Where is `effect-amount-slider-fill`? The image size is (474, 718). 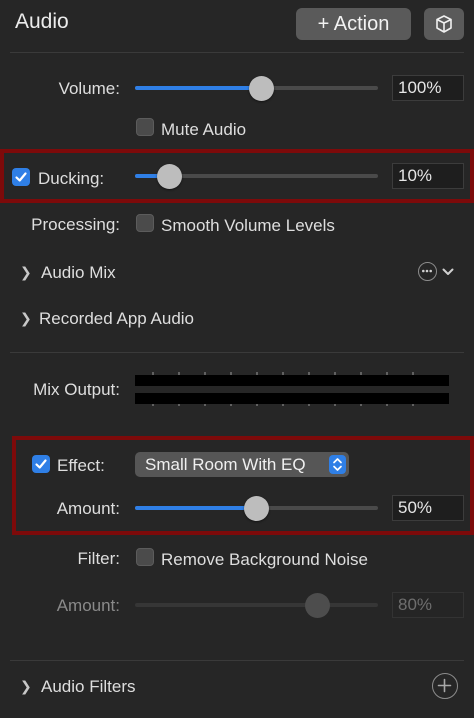 effect-amount-slider-fill is located at coordinates (196, 508).